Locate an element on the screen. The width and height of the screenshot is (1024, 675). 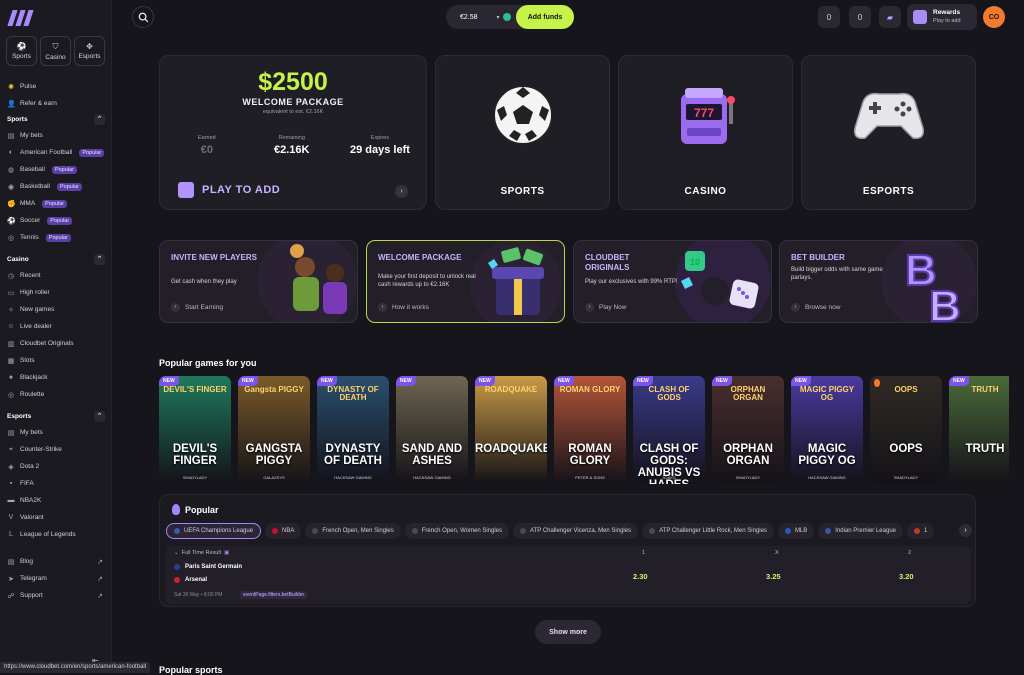
tab-sports: ⚽Sports is located at coordinates (21, 51).